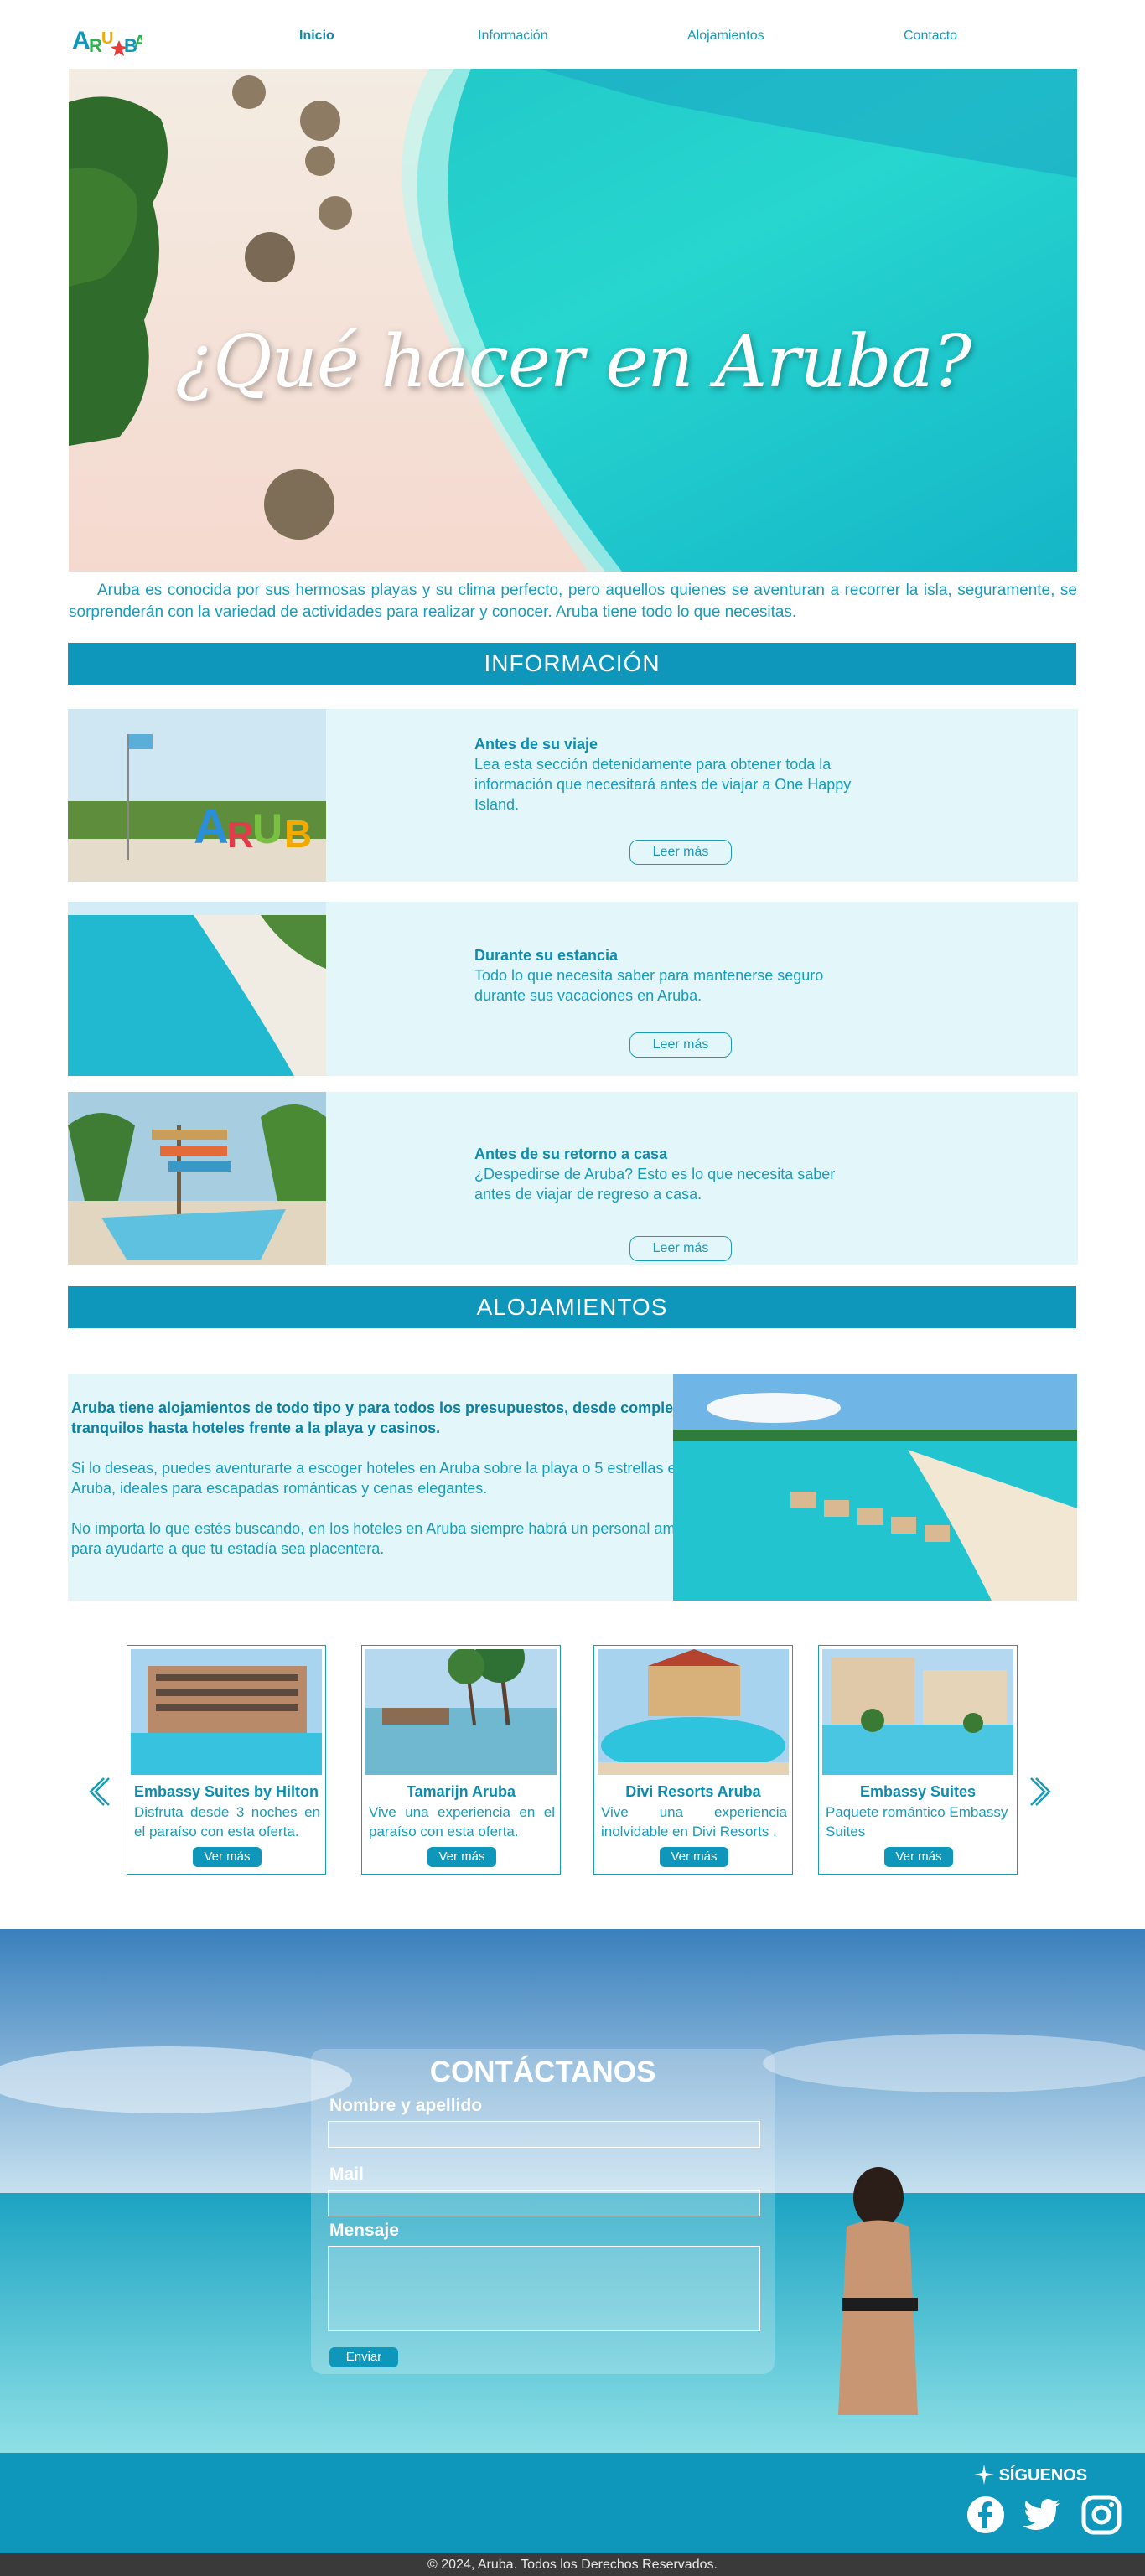 The height and width of the screenshot is (2576, 1145). I want to click on beach-aerial-image, so click(197, 989).